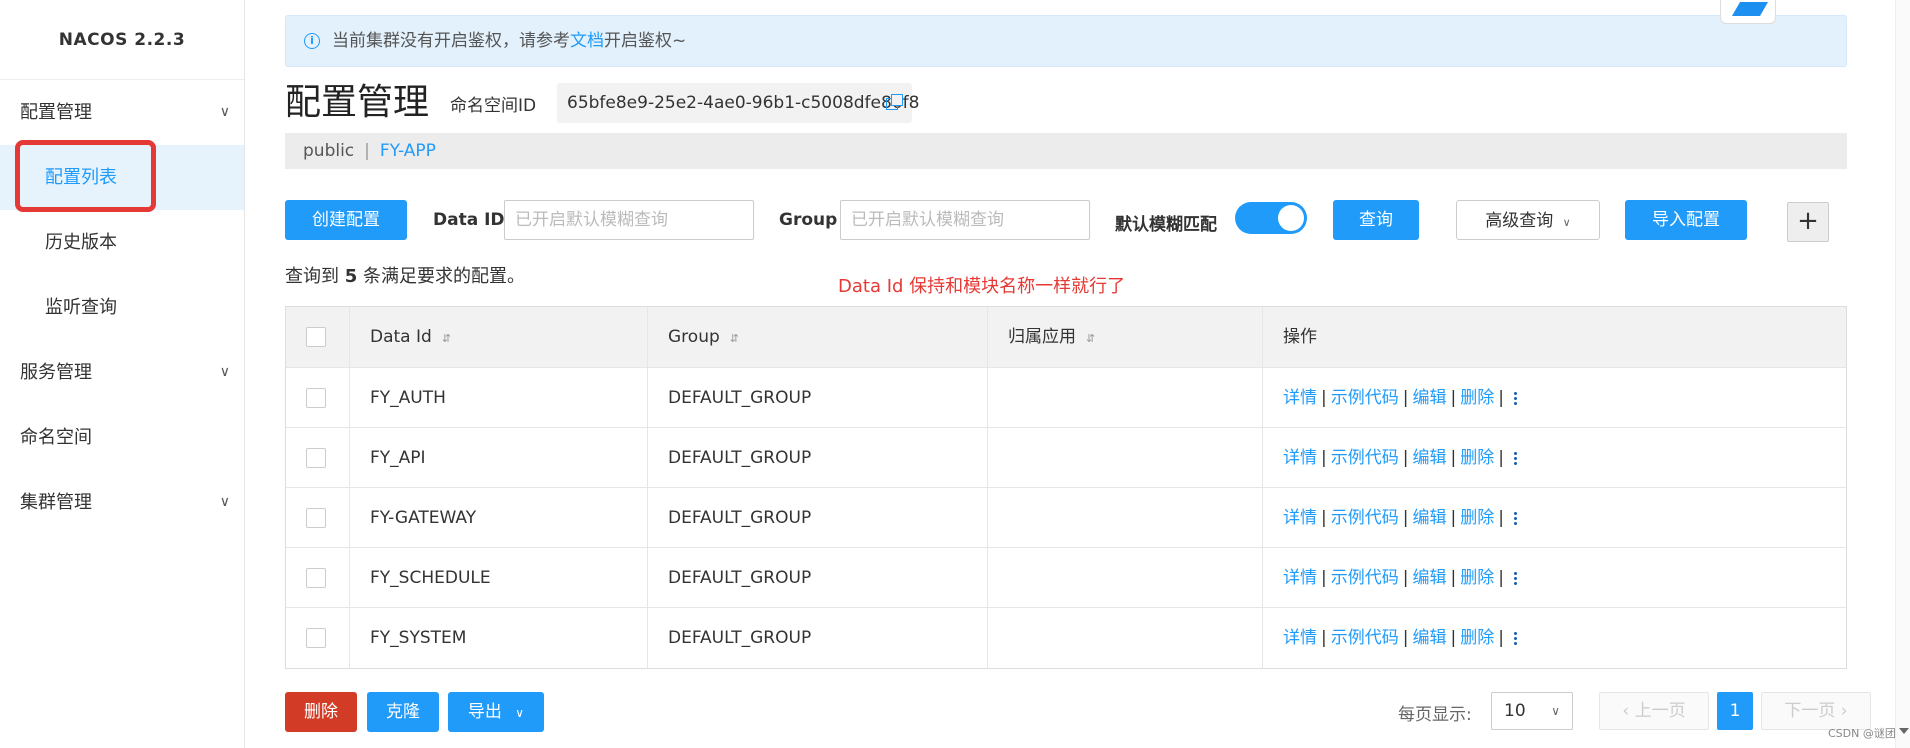  I want to click on namespace-tab-fy-app: FY-APP, so click(408, 151).